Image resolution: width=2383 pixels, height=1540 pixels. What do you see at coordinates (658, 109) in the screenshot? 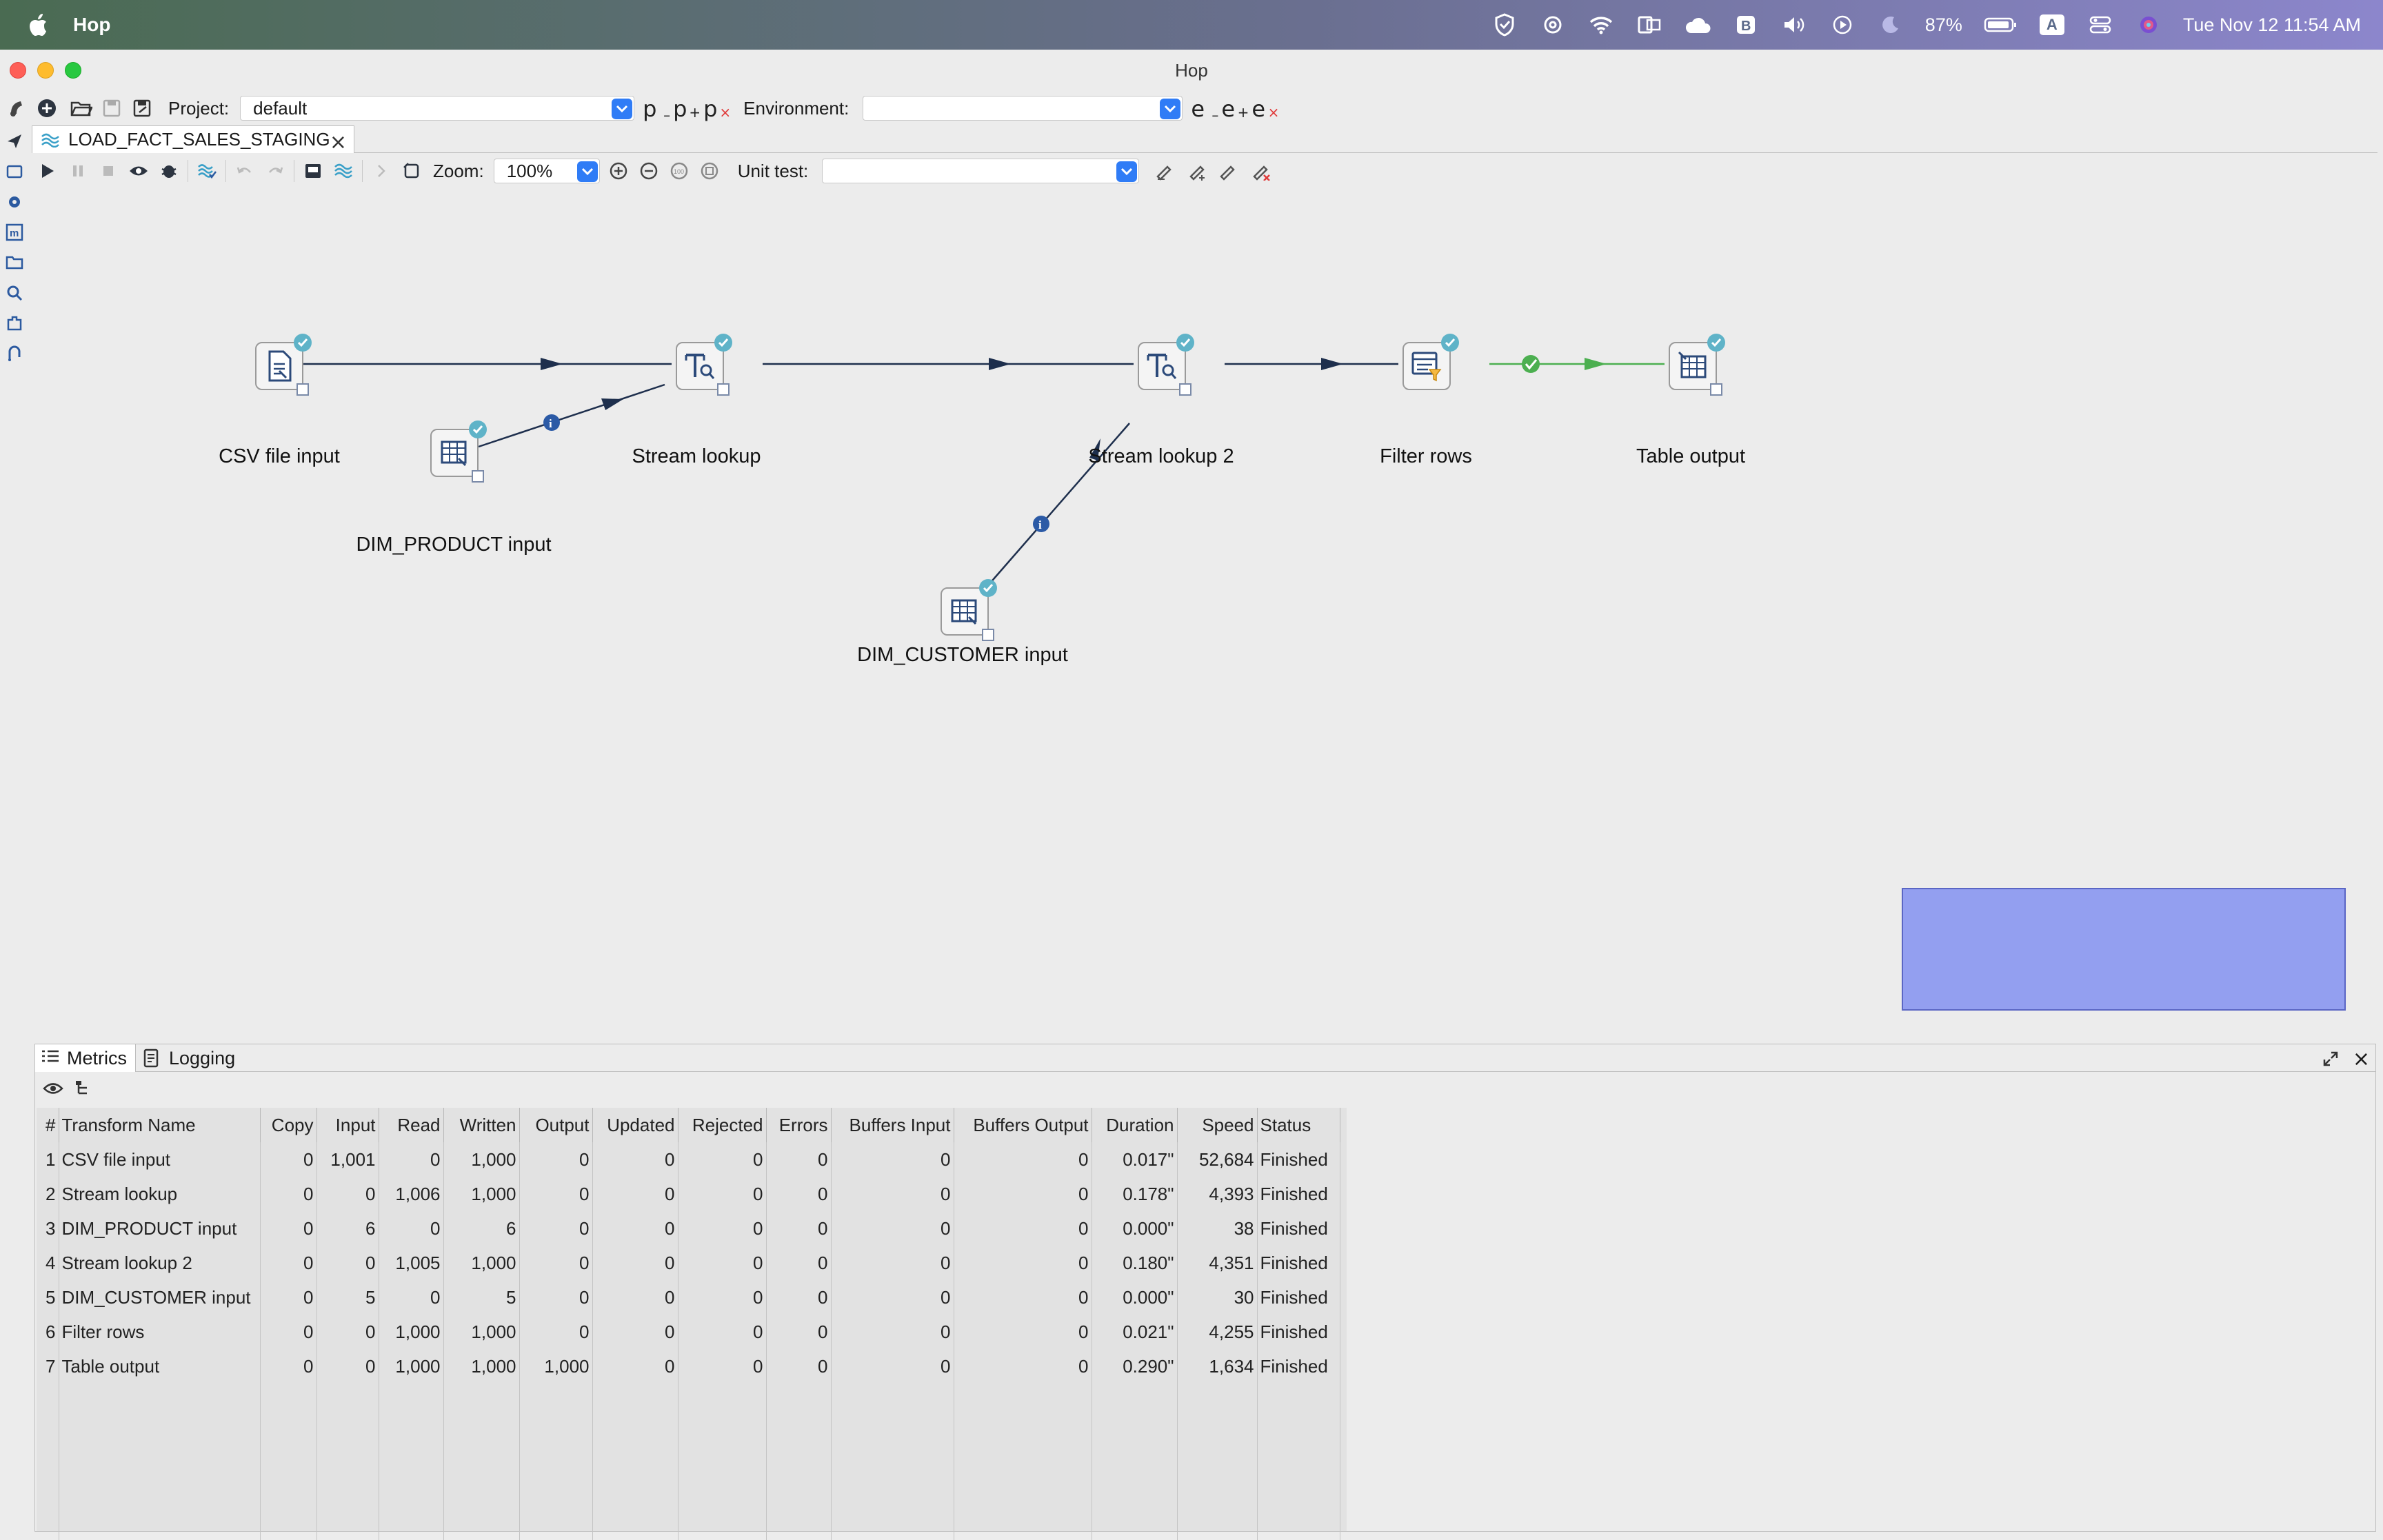
I see `project-edit-icon: p –` at bounding box center [658, 109].